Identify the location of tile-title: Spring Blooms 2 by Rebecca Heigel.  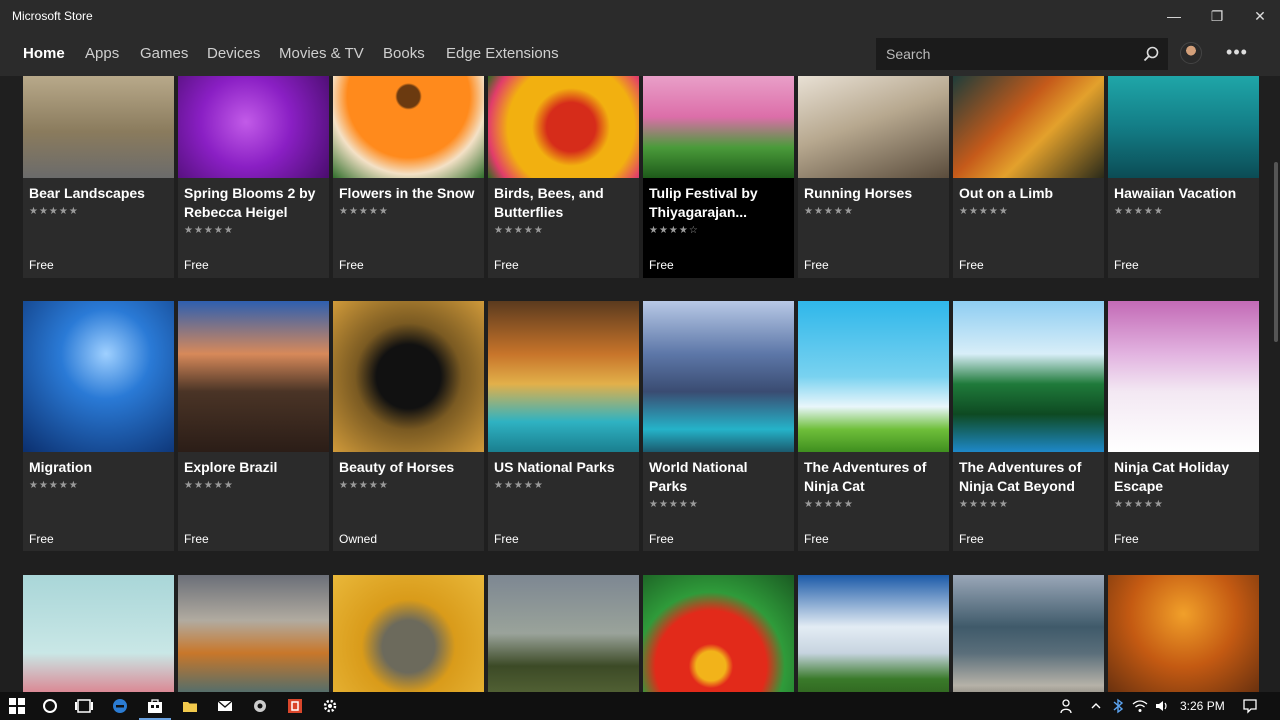
(250, 202).